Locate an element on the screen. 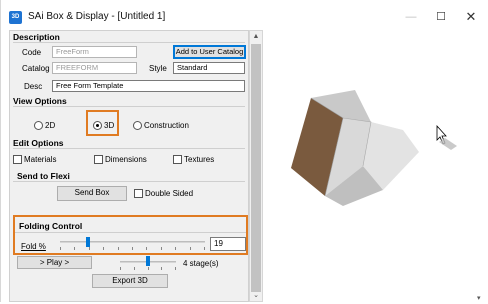 Image resolution: width=488 pixels, height=304 pixels. scroll-down-icon: ⌄ is located at coordinates (256, 296).